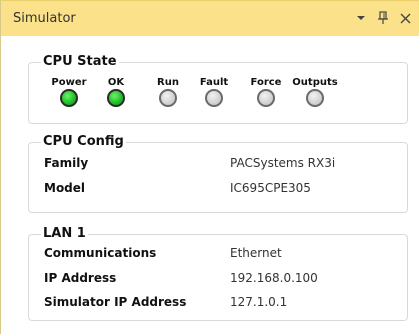  Describe the element at coordinates (65, 188) in the screenshot. I see `model-label: Model` at that location.